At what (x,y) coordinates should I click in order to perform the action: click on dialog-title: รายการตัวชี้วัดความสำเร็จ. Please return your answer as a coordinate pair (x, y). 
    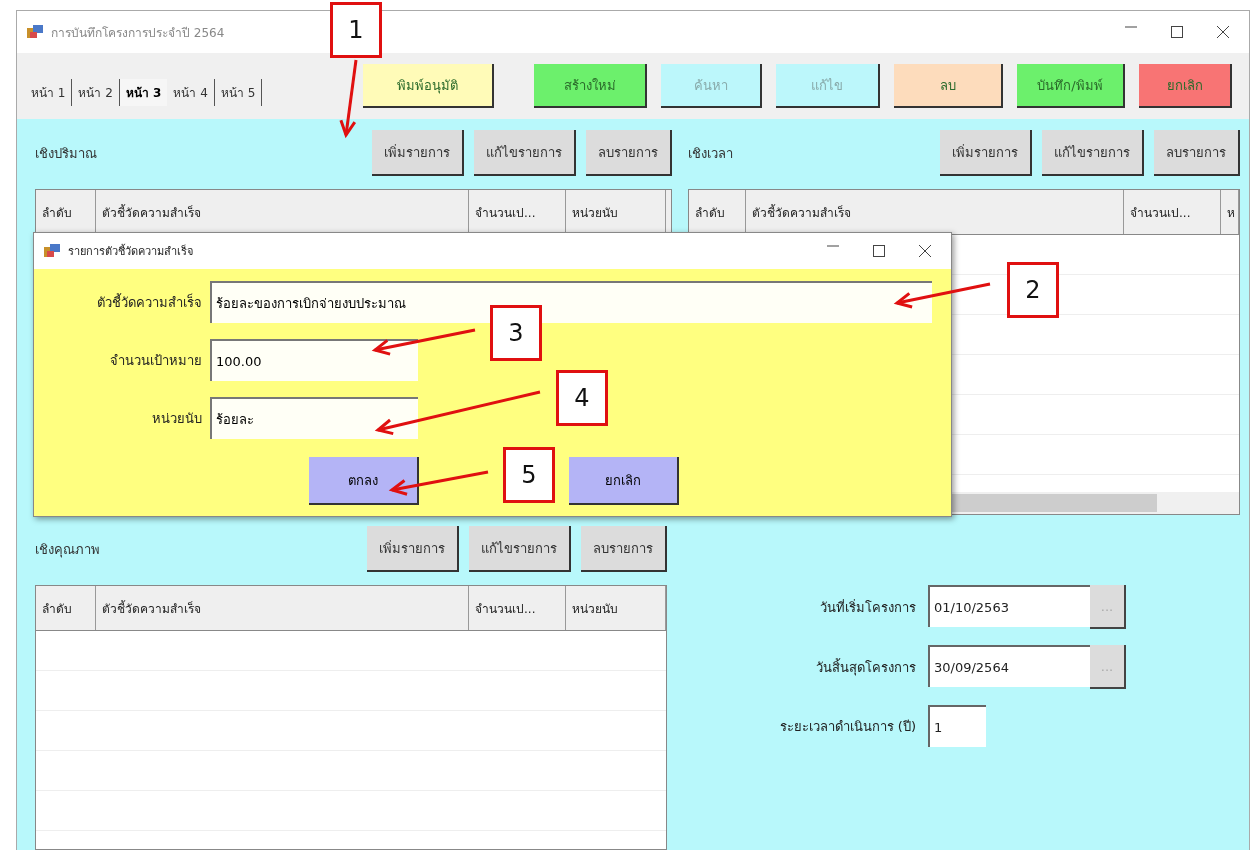
    Looking at the image, I should click on (131, 251).